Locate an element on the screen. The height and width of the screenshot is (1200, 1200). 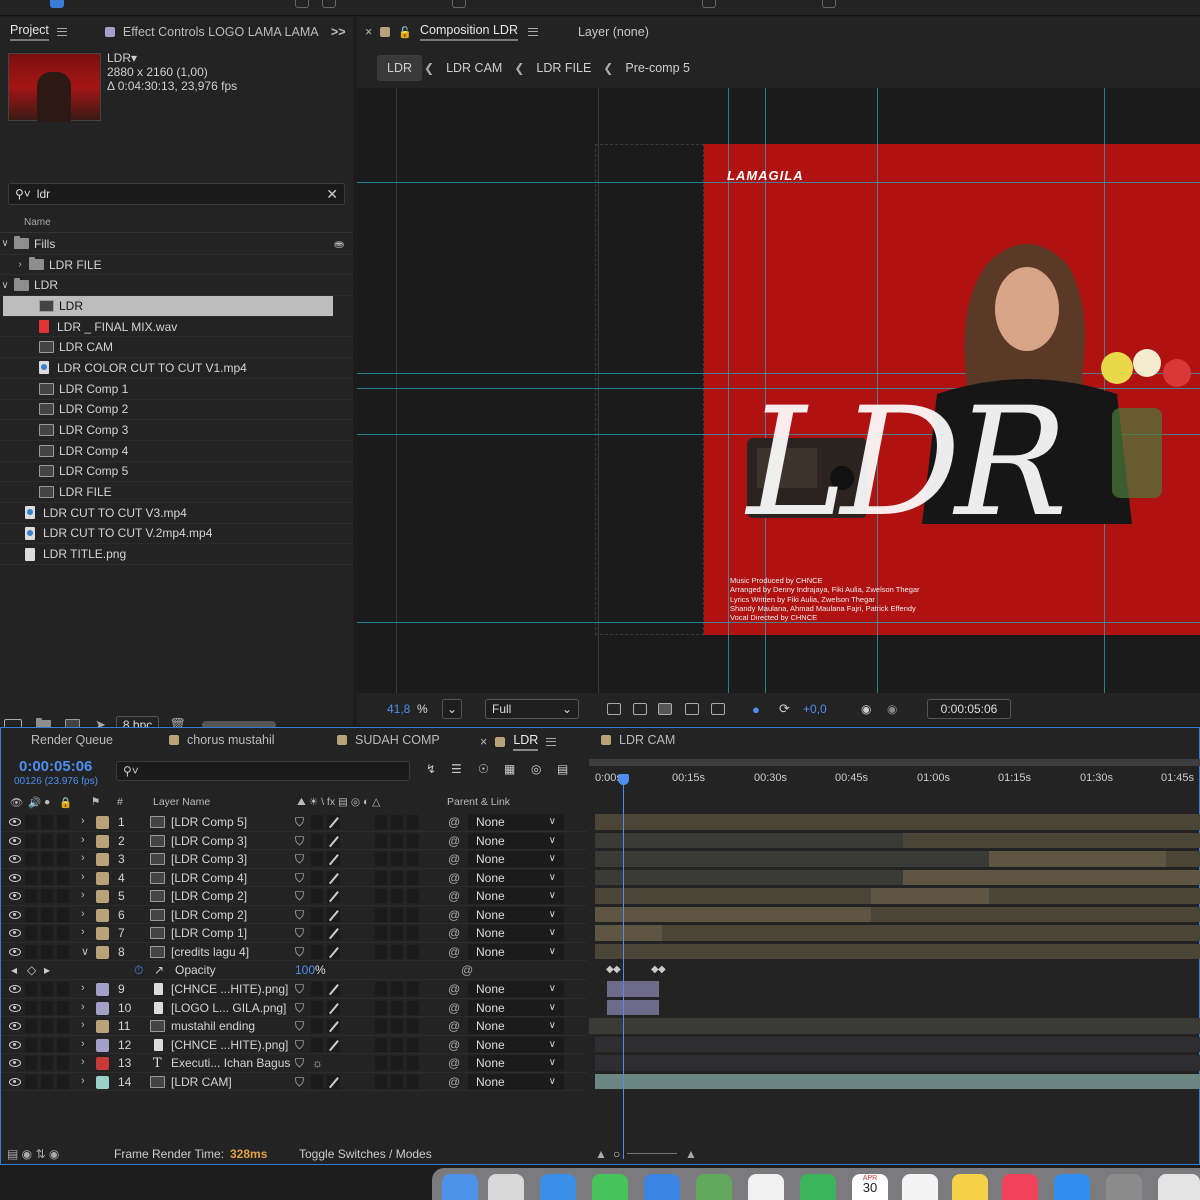
toggle-switches-modes-button: Toggle Switches / Modes is located at coordinates (365, 1154).